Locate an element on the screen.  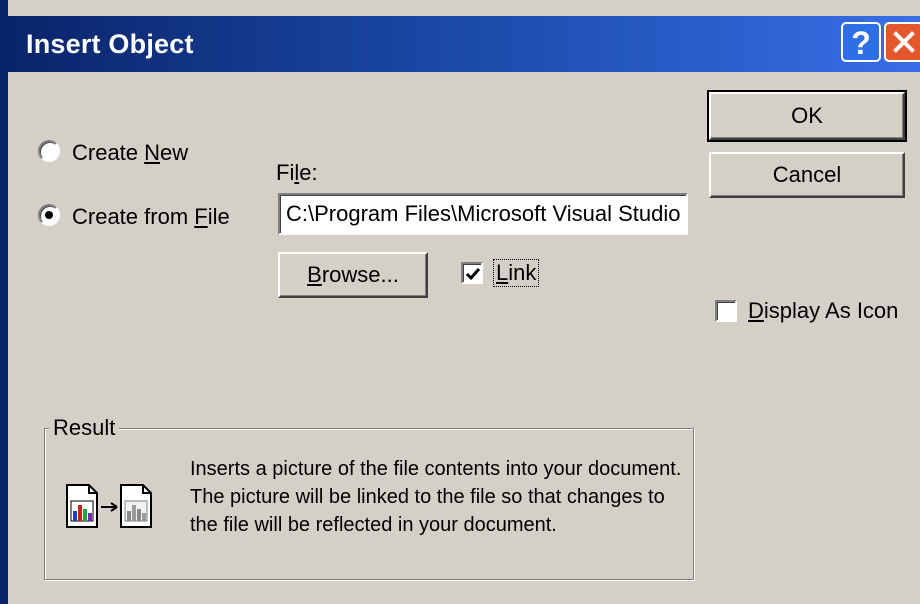
checkmark-icon is located at coordinates (473, 274).